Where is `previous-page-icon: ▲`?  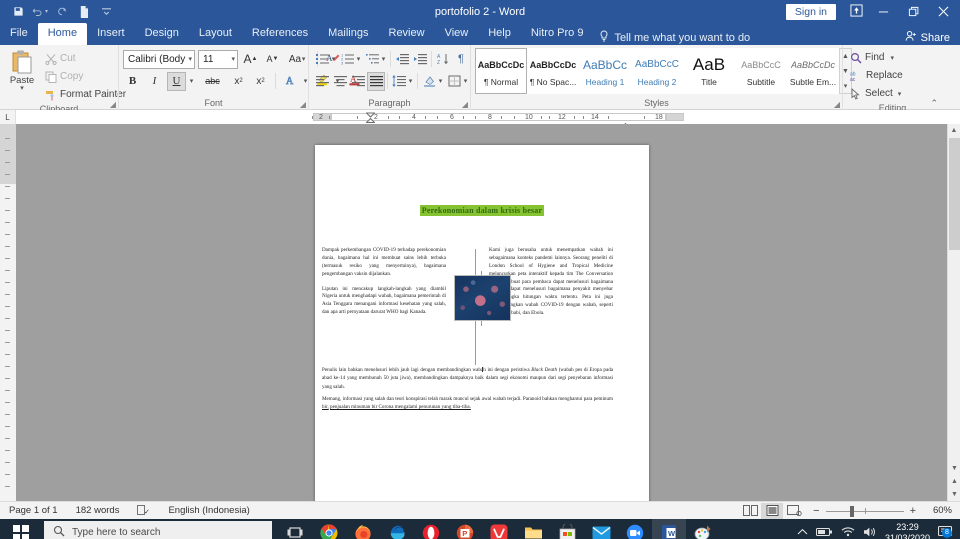 previous-page-icon: ▲ is located at coordinates (954, 481).